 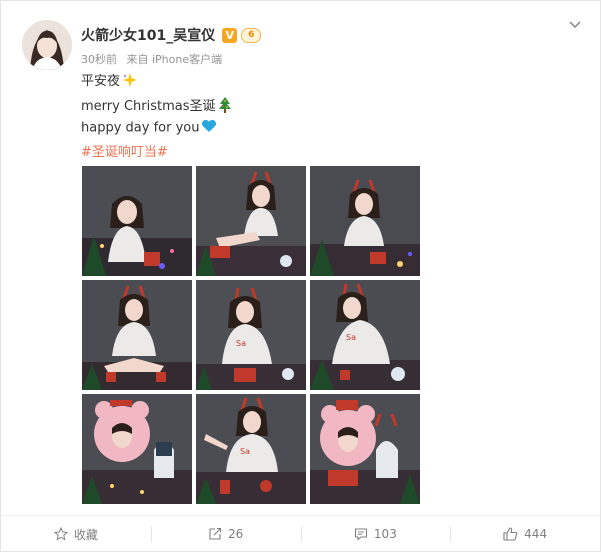 I want to click on christmas-tree-icon, so click(x=225, y=106).